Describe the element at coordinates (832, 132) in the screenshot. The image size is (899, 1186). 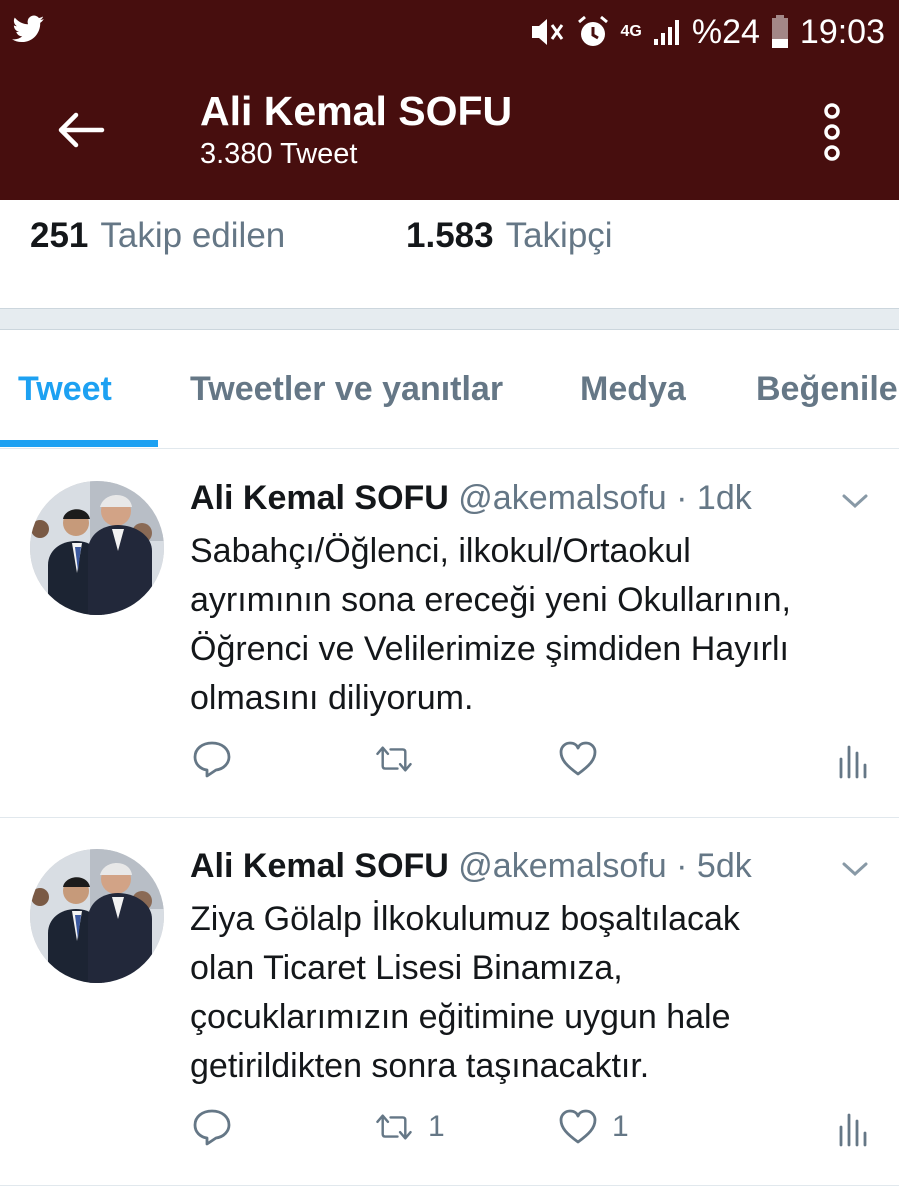
I see `more-options-icon` at that location.